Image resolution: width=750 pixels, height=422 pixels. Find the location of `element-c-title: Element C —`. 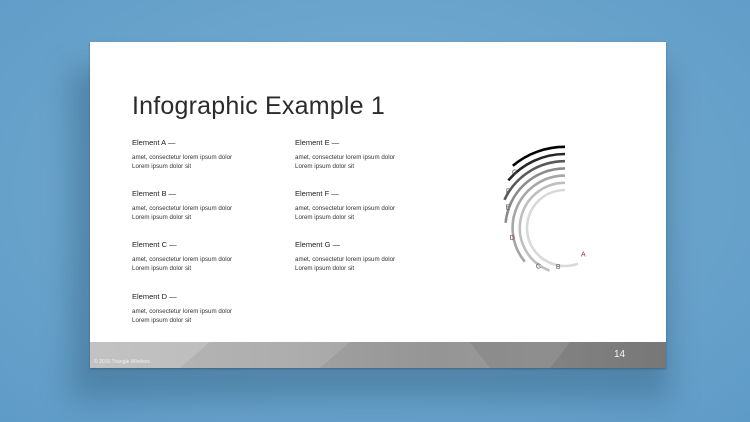

element-c-title: Element C — is located at coordinates (154, 244).